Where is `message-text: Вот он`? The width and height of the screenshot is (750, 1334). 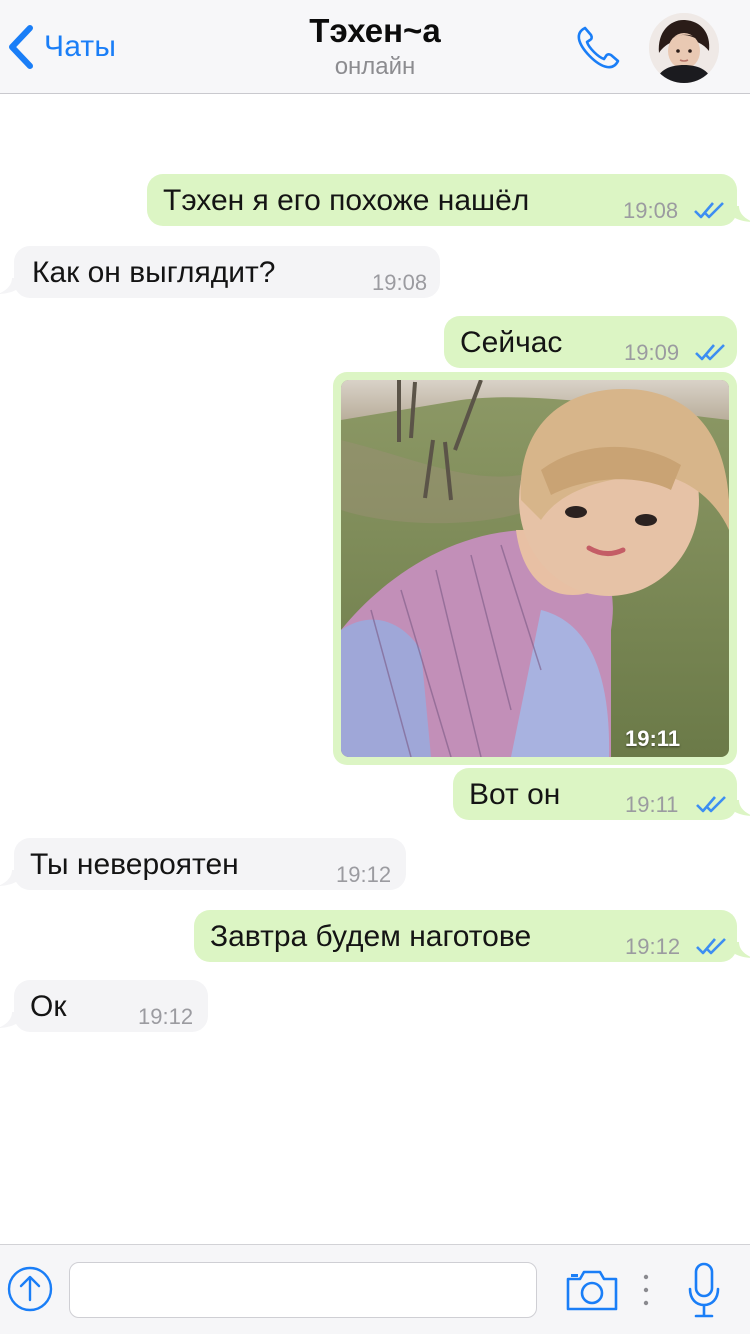
message-text: Вот он is located at coordinates (515, 794).